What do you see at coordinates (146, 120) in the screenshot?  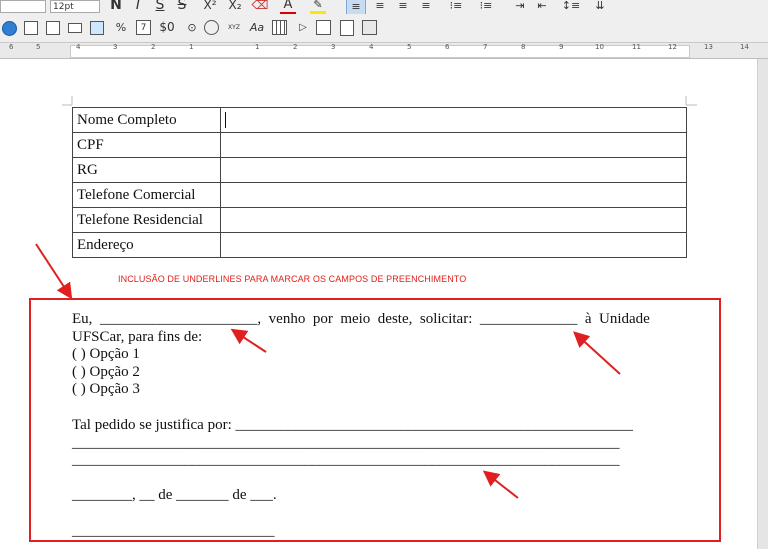 I see `table-cell-label: Nome Completo` at bounding box center [146, 120].